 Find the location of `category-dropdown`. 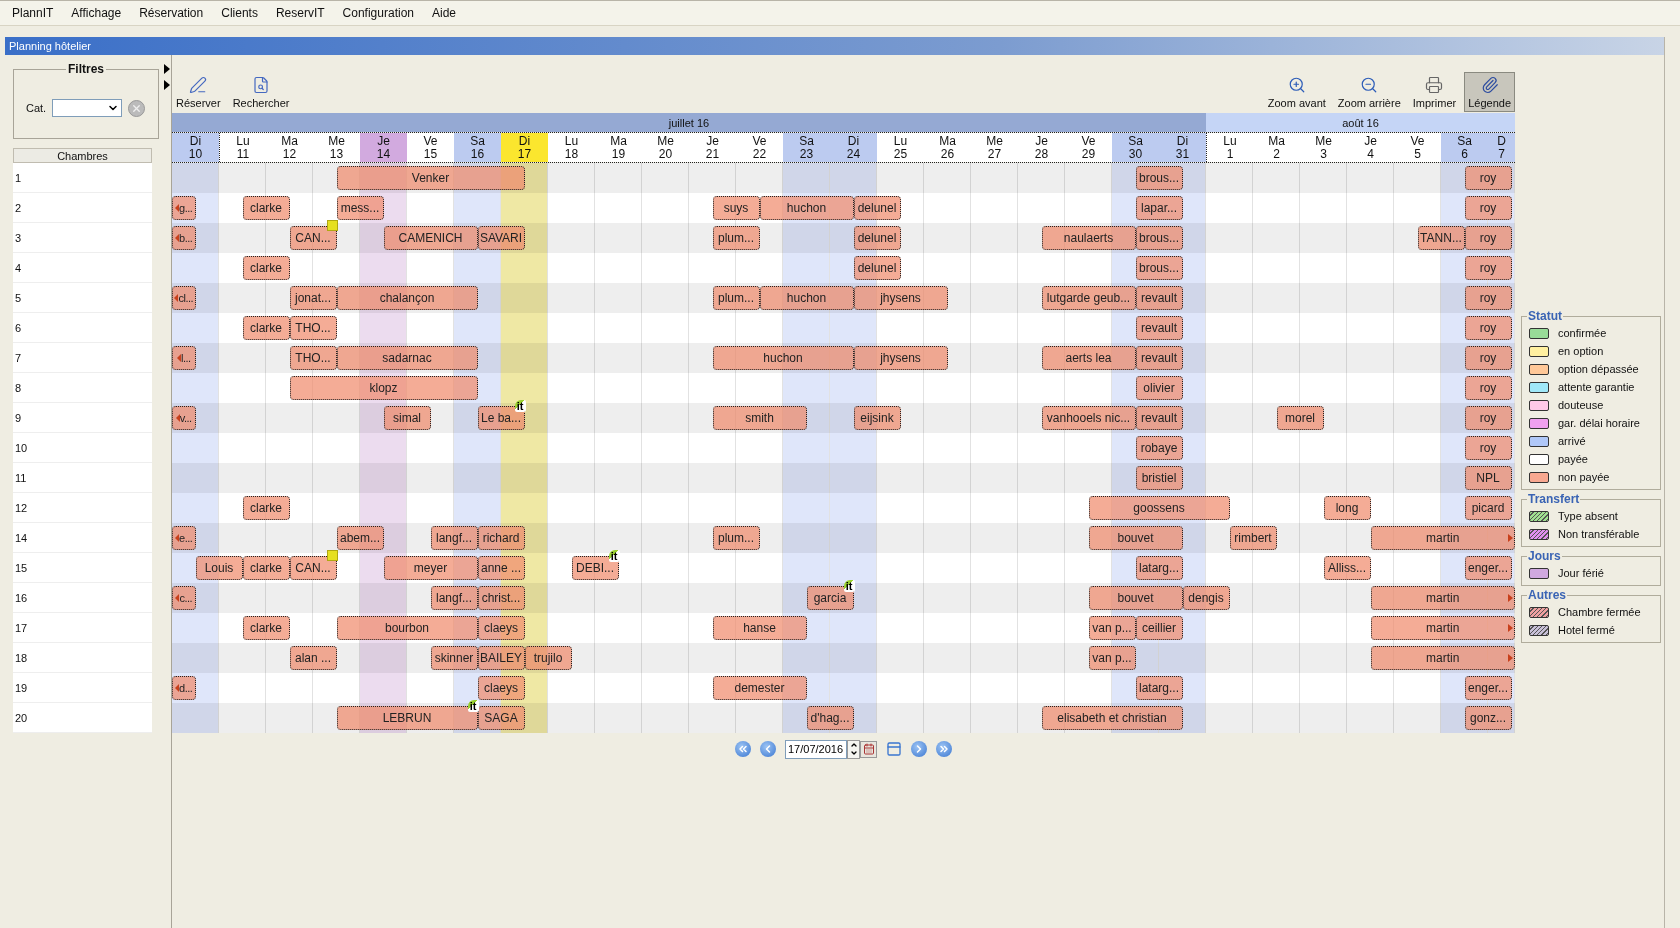

category-dropdown is located at coordinates (87, 108).